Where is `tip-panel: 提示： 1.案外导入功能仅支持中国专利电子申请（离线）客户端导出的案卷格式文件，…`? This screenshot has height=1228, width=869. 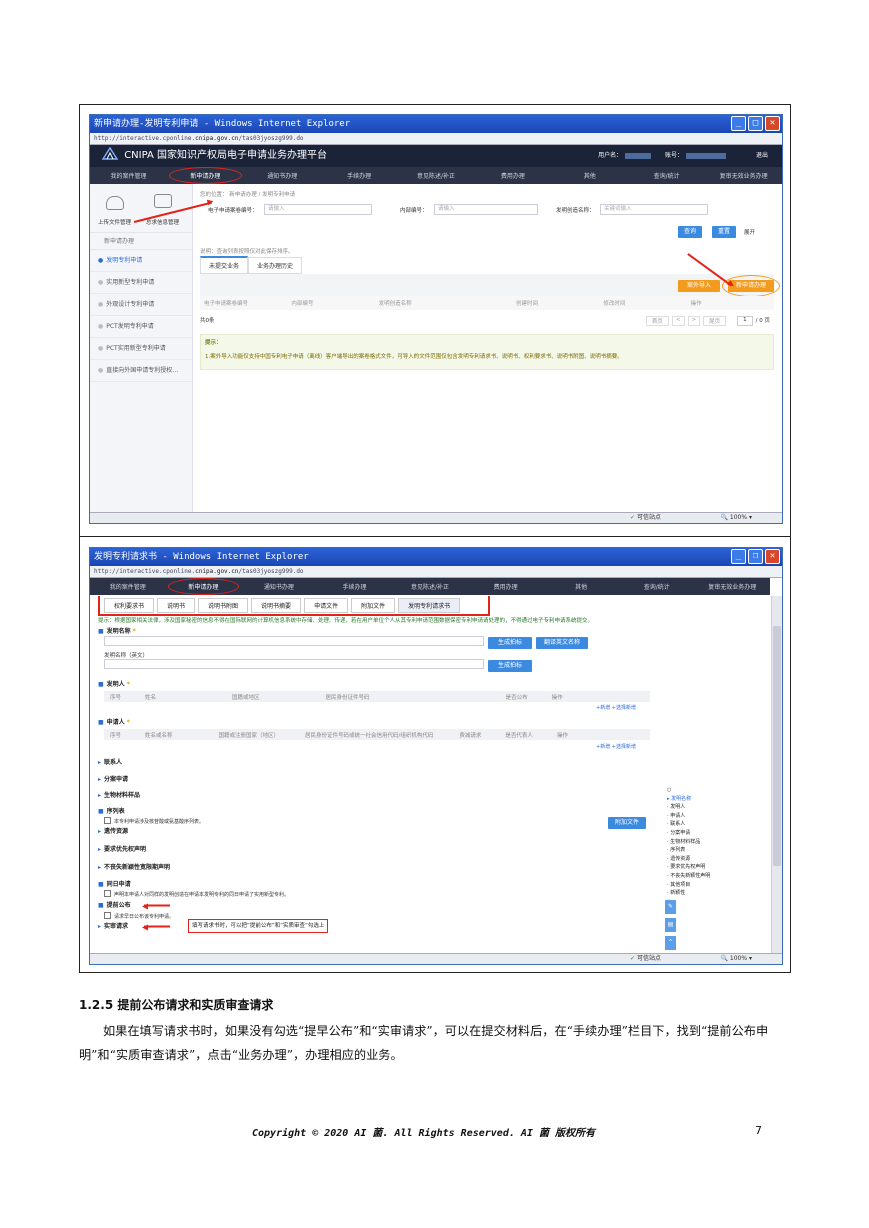 tip-panel: 提示： 1.案外导入功能仅支持中国专利电子申请（离线）客户端导出的案卷格式文件，… is located at coordinates (487, 352).